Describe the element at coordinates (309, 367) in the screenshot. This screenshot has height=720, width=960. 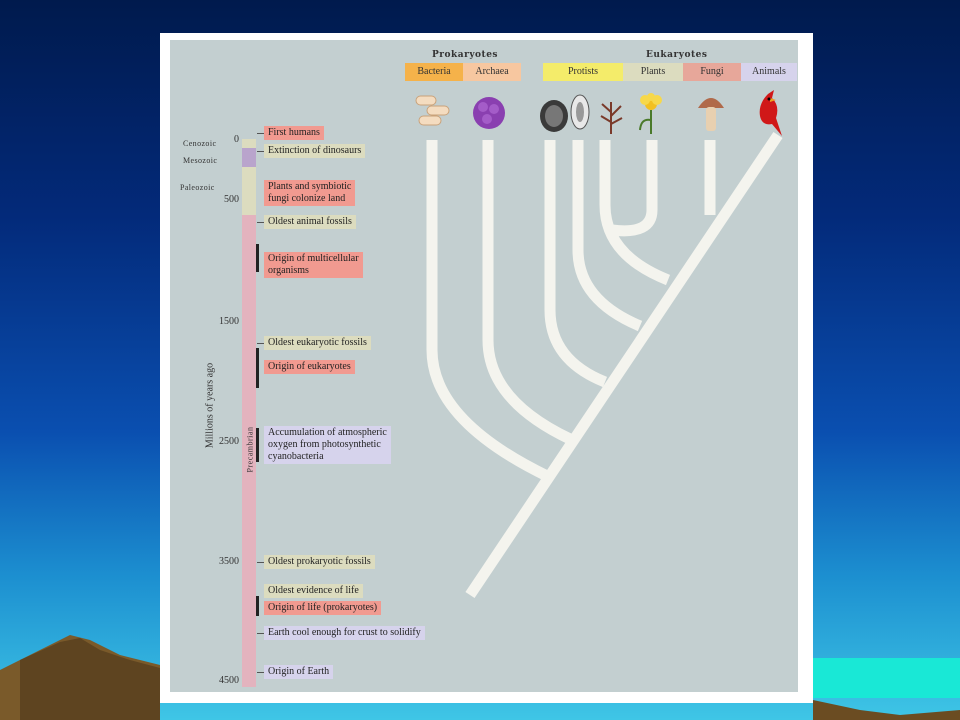
I see `event-origin-eukaryotes: Origin of eukaryotes` at that location.